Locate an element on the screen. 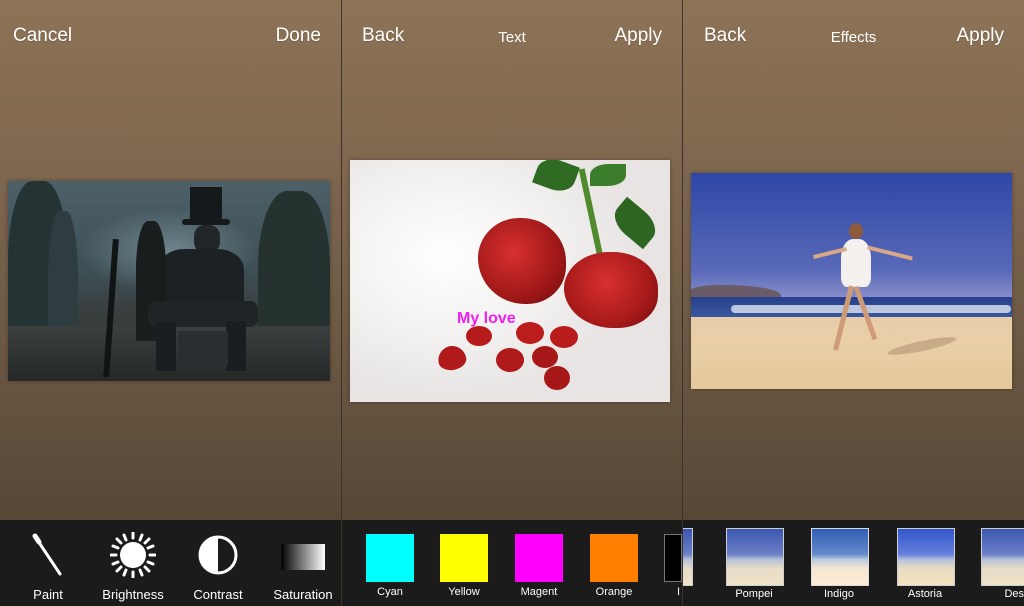 The width and height of the screenshot is (1024, 606). astoria-label: Astoria is located at coordinates (925, 594).